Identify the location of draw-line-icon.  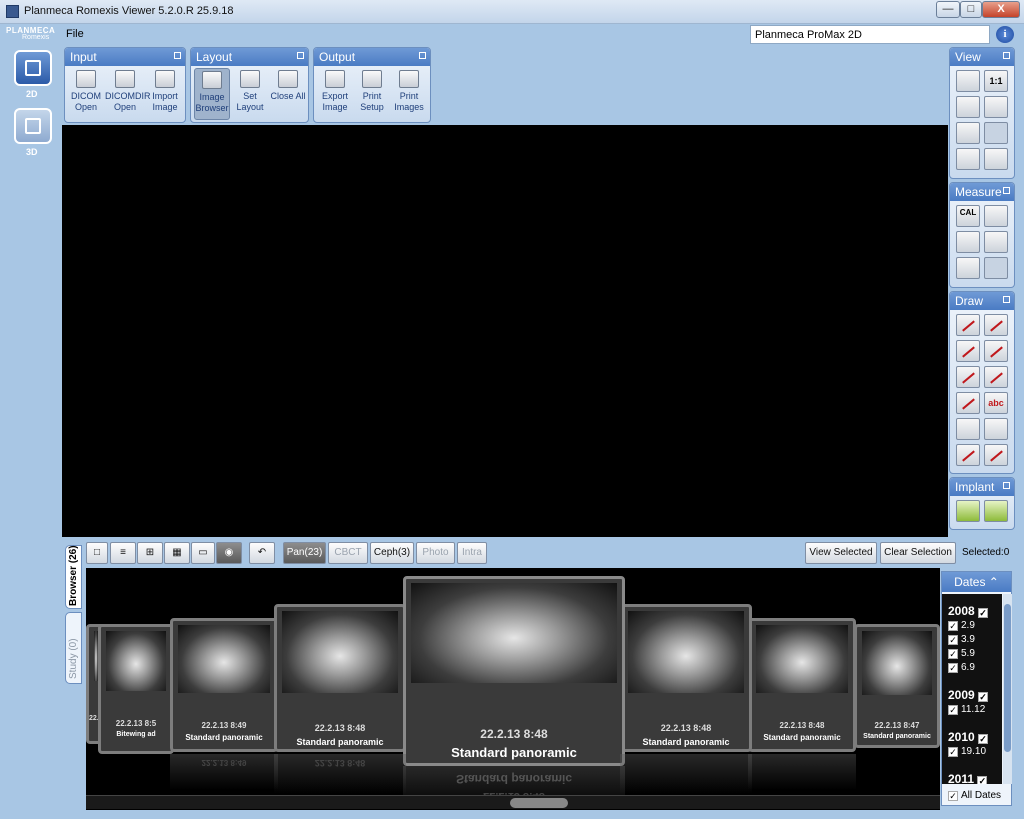
(968, 325).